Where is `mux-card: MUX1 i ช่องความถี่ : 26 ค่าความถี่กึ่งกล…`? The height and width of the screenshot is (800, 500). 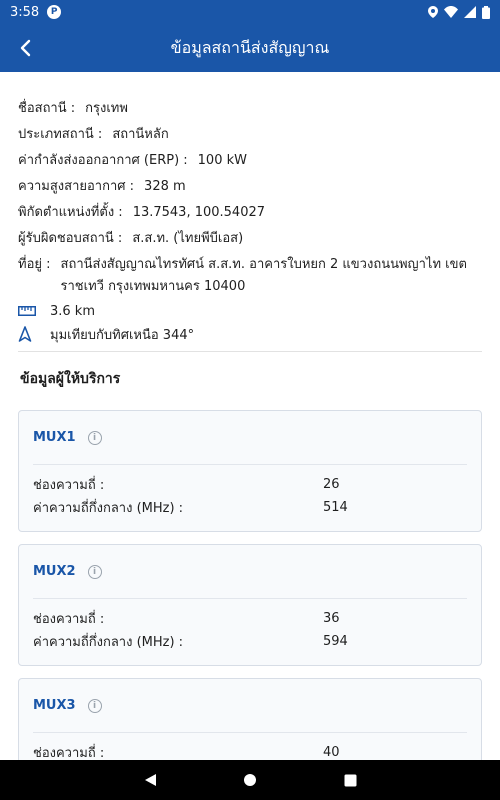 mux-card: MUX1 i ช่องความถี่ : 26 ค่าความถี่กึ่งกล… is located at coordinates (250, 471).